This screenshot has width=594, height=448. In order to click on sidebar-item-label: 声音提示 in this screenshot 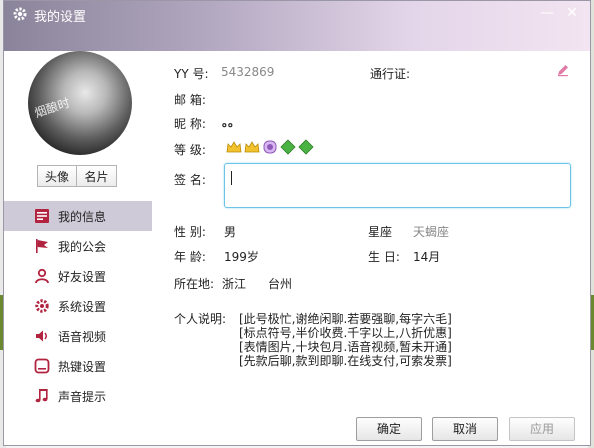, I will do `click(82, 397)`.